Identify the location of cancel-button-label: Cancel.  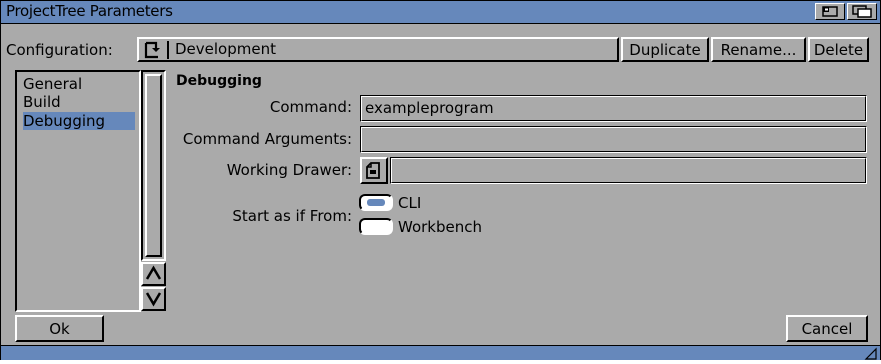
(827, 328).